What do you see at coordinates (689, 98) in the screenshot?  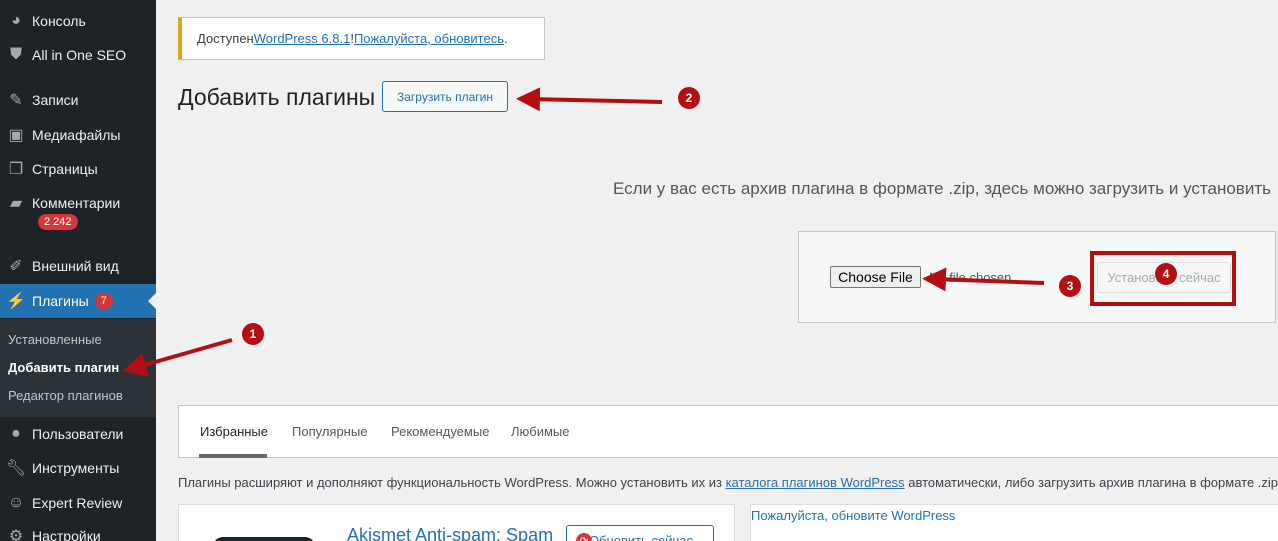 I see `annotation-number-2: 2` at bounding box center [689, 98].